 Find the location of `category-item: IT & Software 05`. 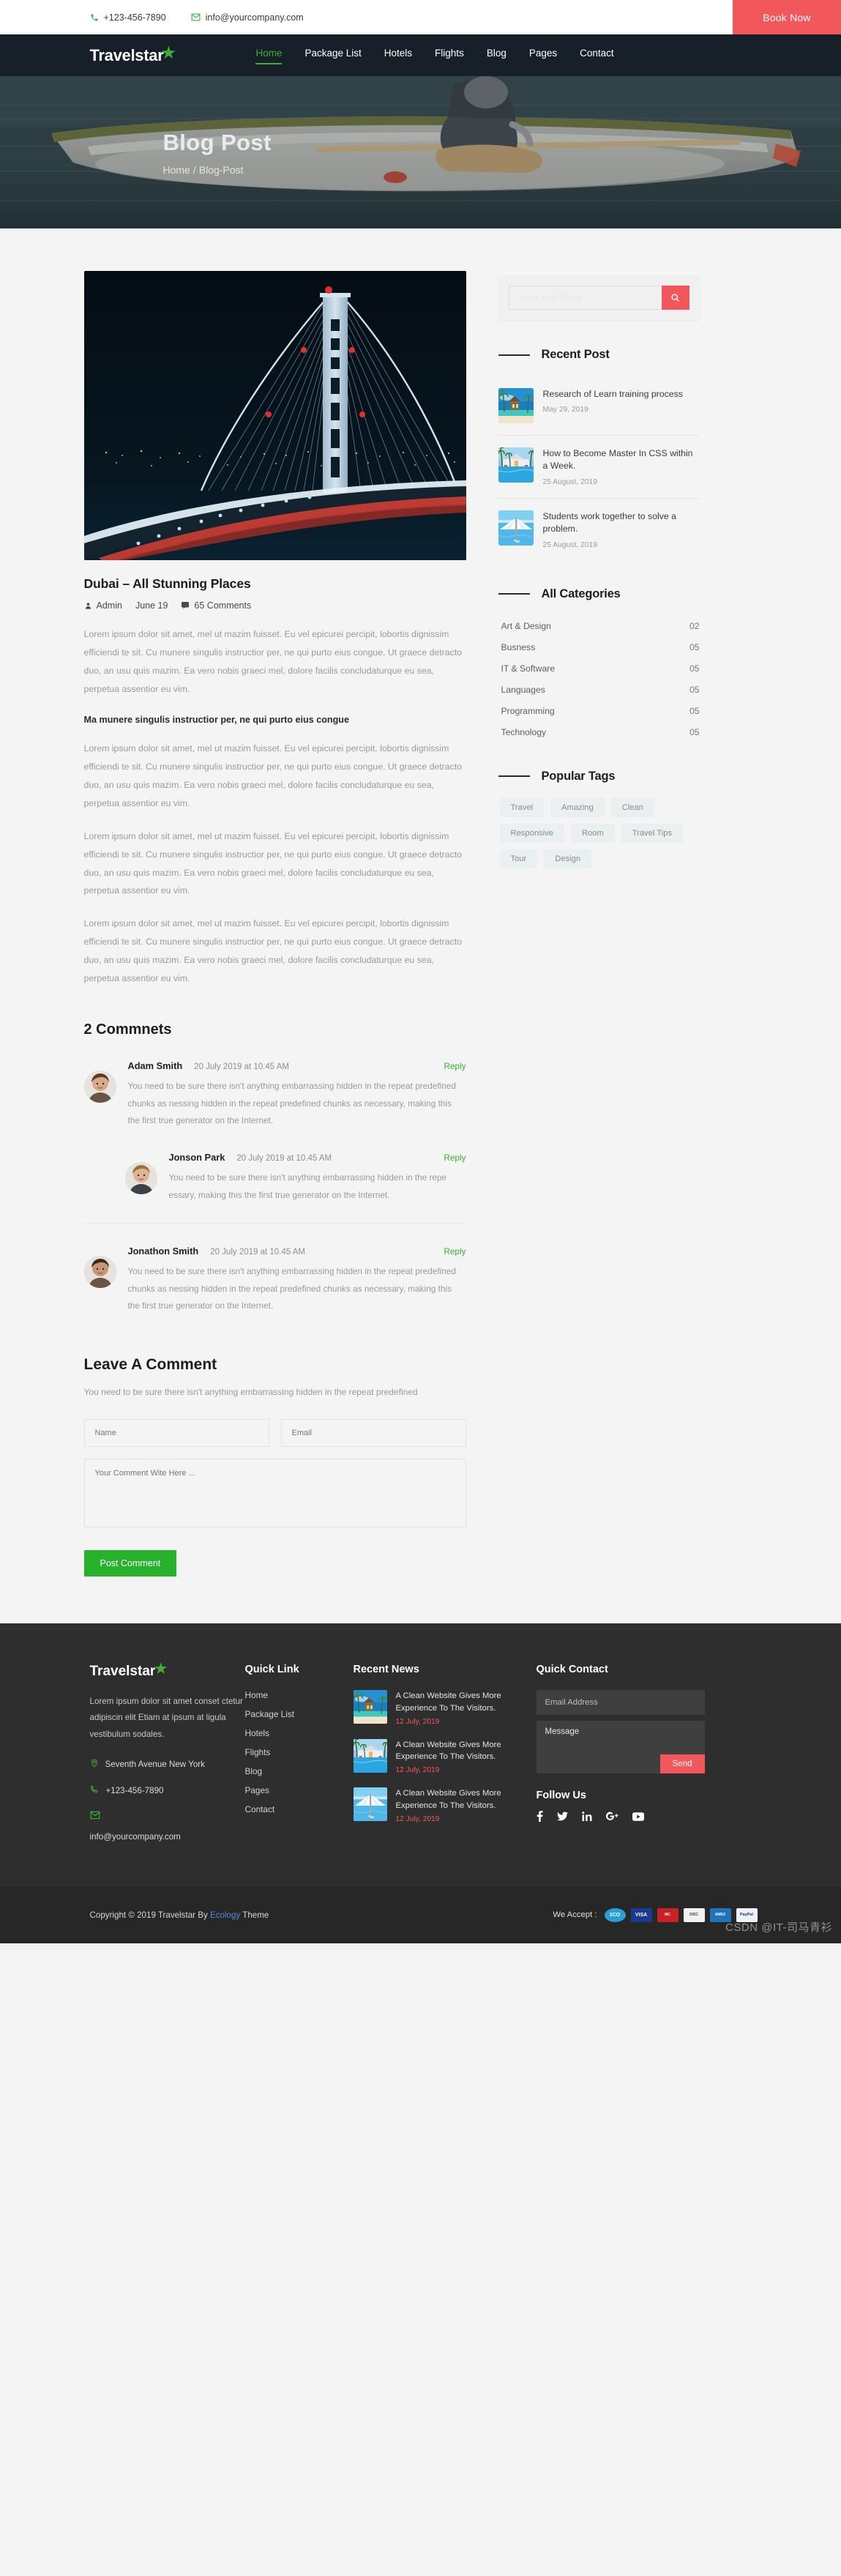

category-item: IT & Software 05 is located at coordinates (600, 669).